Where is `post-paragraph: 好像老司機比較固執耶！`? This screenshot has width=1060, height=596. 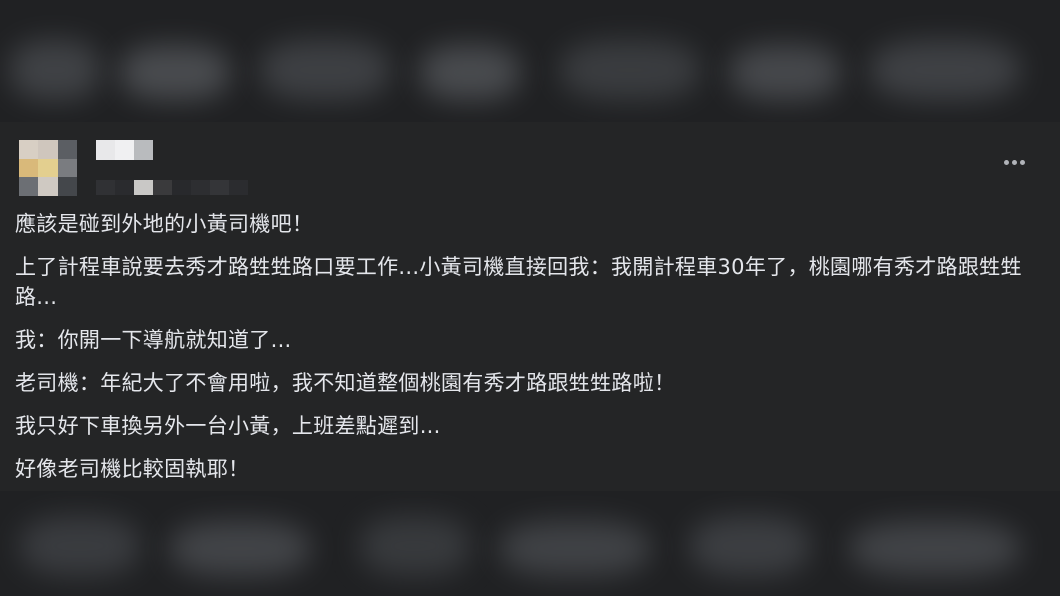
post-paragraph: 好像老司機比較固執耶！ is located at coordinates (132, 469).